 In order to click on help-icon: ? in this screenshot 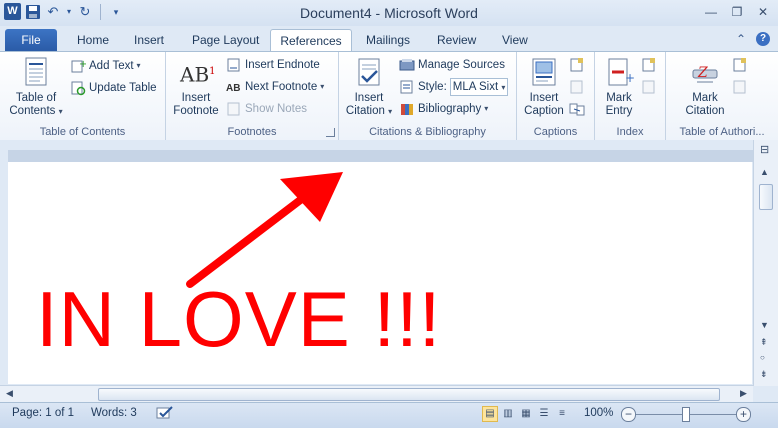, I will do `click(763, 39)`.